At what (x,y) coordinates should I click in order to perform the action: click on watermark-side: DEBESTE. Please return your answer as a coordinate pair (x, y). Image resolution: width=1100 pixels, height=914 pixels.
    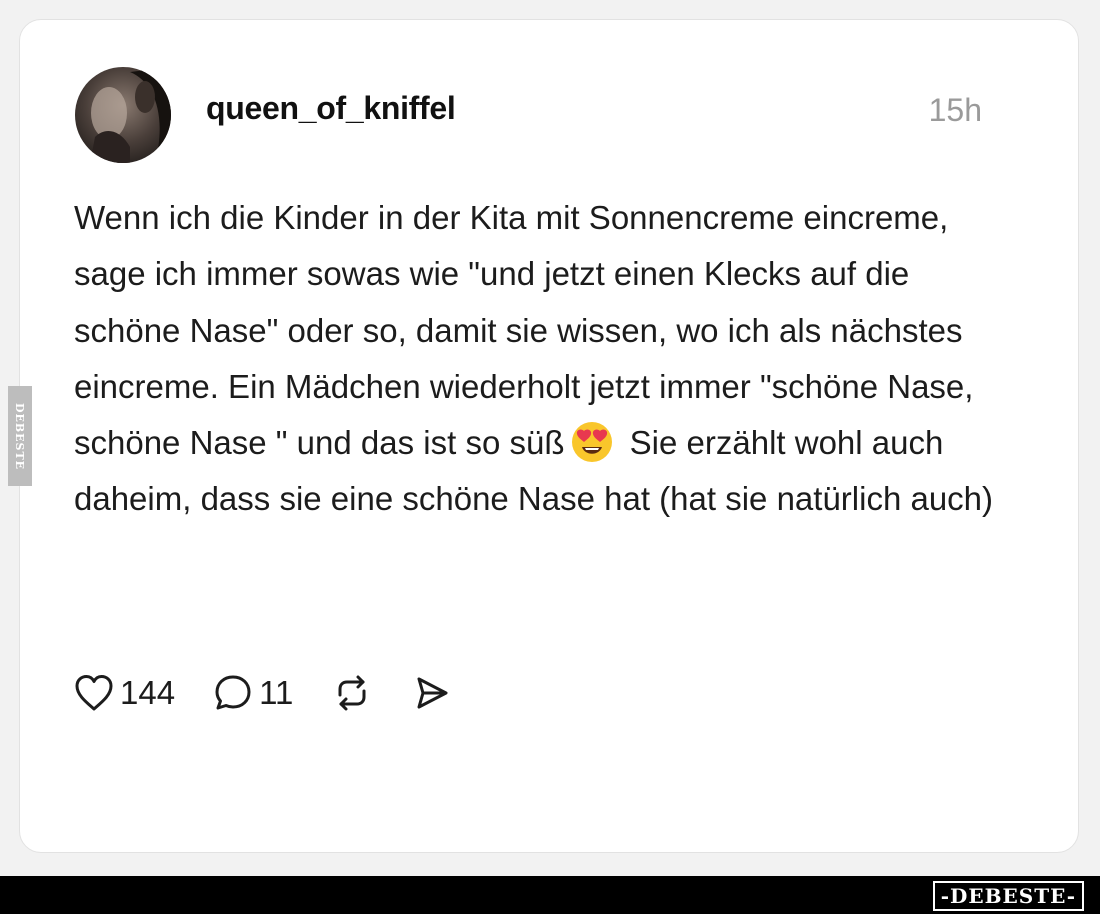
    Looking at the image, I should click on (20, 436).